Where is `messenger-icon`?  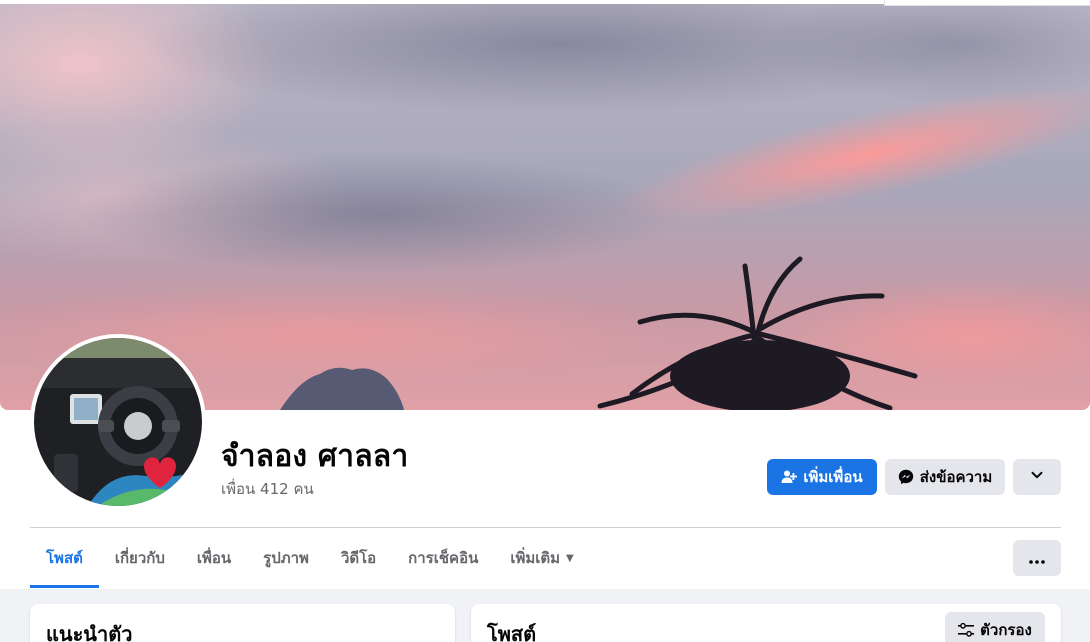 messenger-icon is located at coordinates (906, 477).